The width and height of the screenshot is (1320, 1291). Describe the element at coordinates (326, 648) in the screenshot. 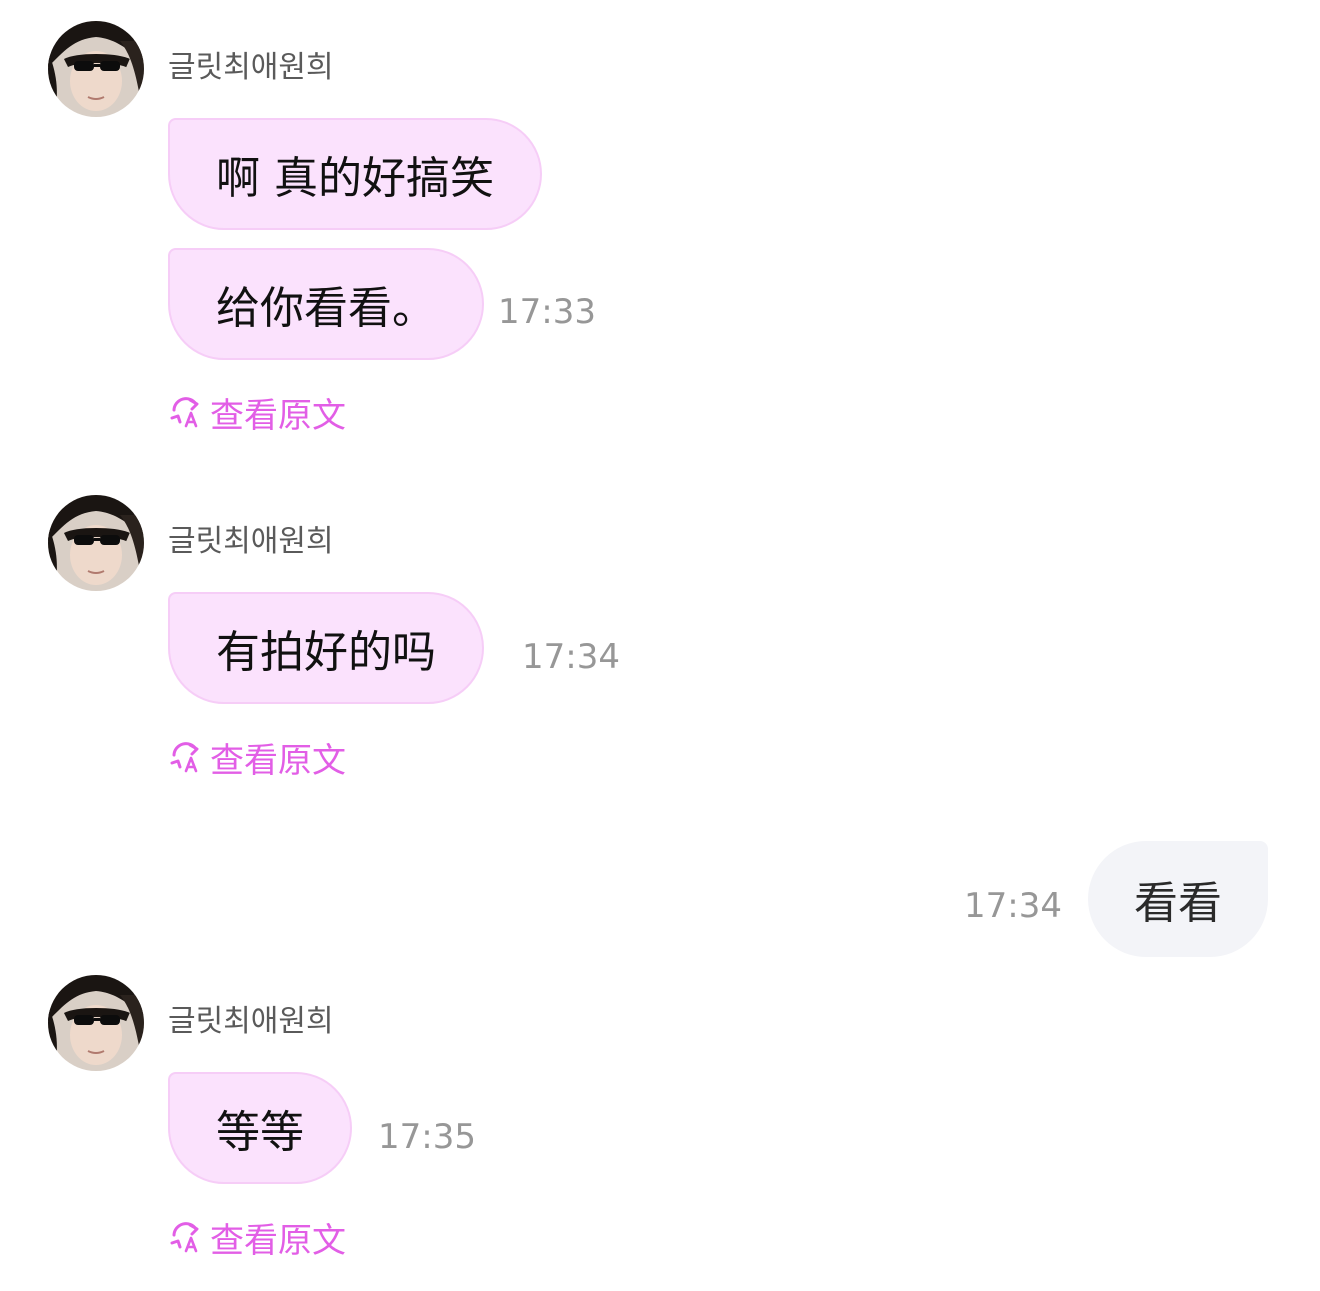

I see `incoming-message-bubble: 有拍好的吗` at that location.